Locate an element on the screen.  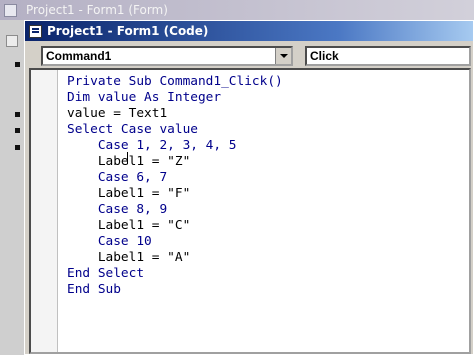
code-line: Label1 = "A" is located at coordinates (128, 258).